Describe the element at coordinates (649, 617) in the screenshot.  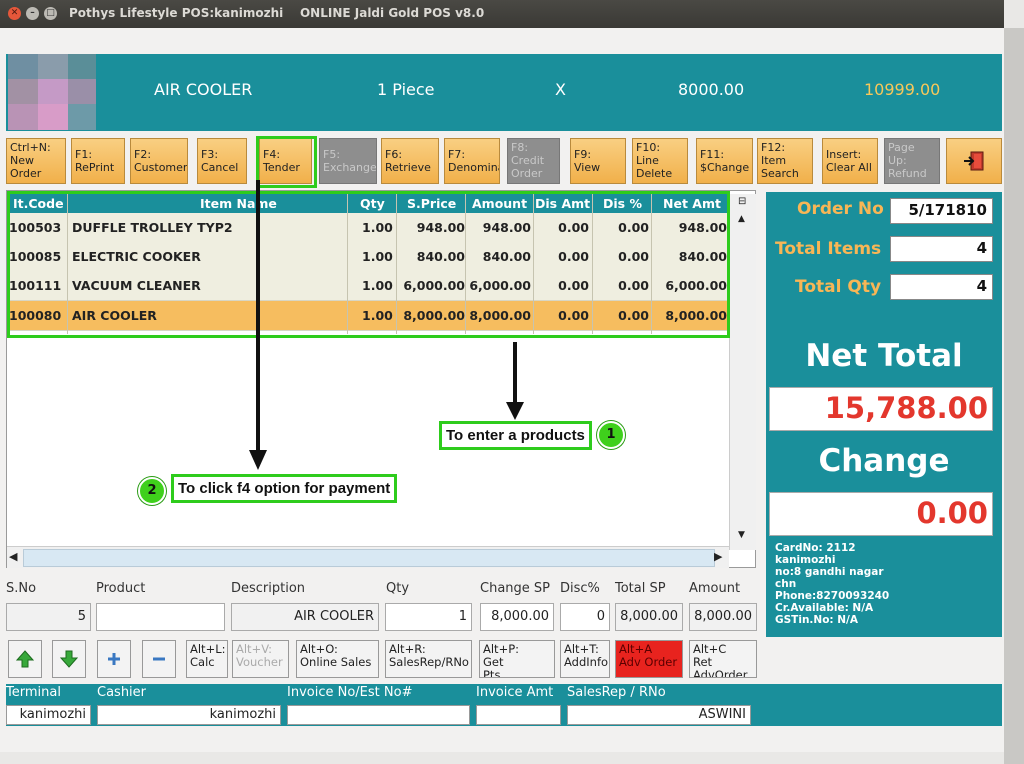
I see `total-sp-field: 8,000.00` at that location.